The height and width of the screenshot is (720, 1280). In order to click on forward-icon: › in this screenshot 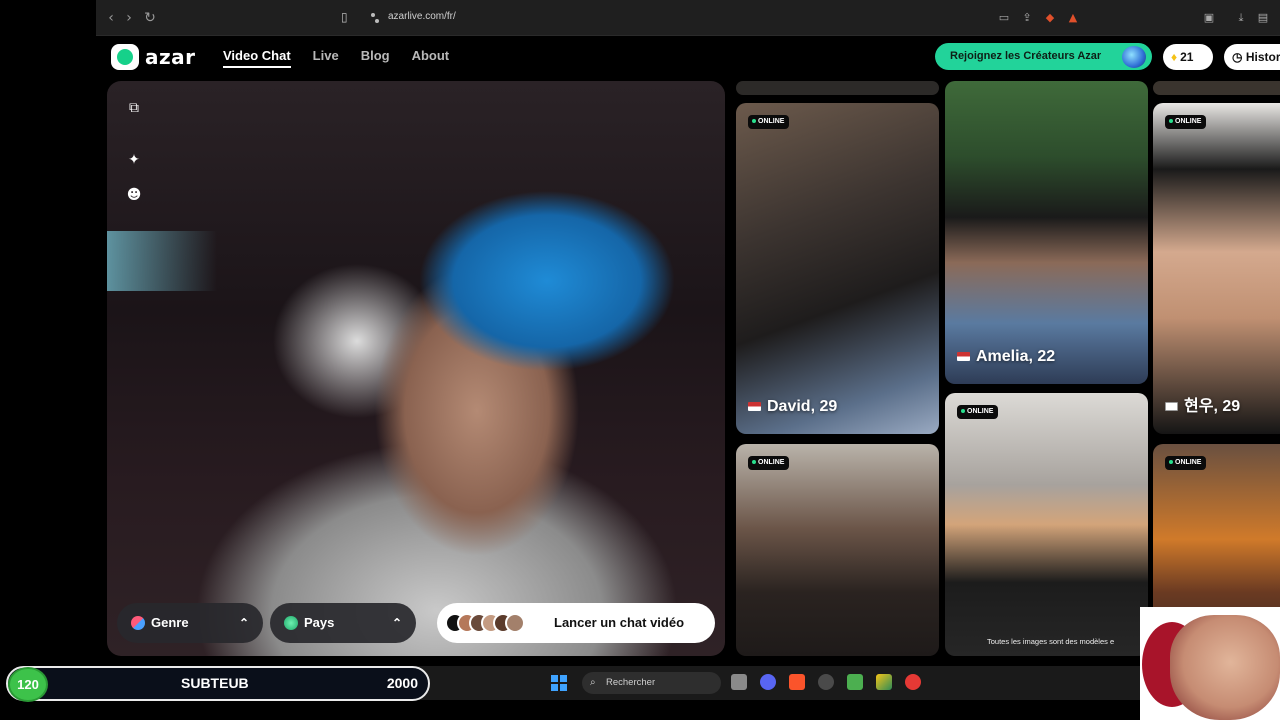, I will do `click(129, 18)`.